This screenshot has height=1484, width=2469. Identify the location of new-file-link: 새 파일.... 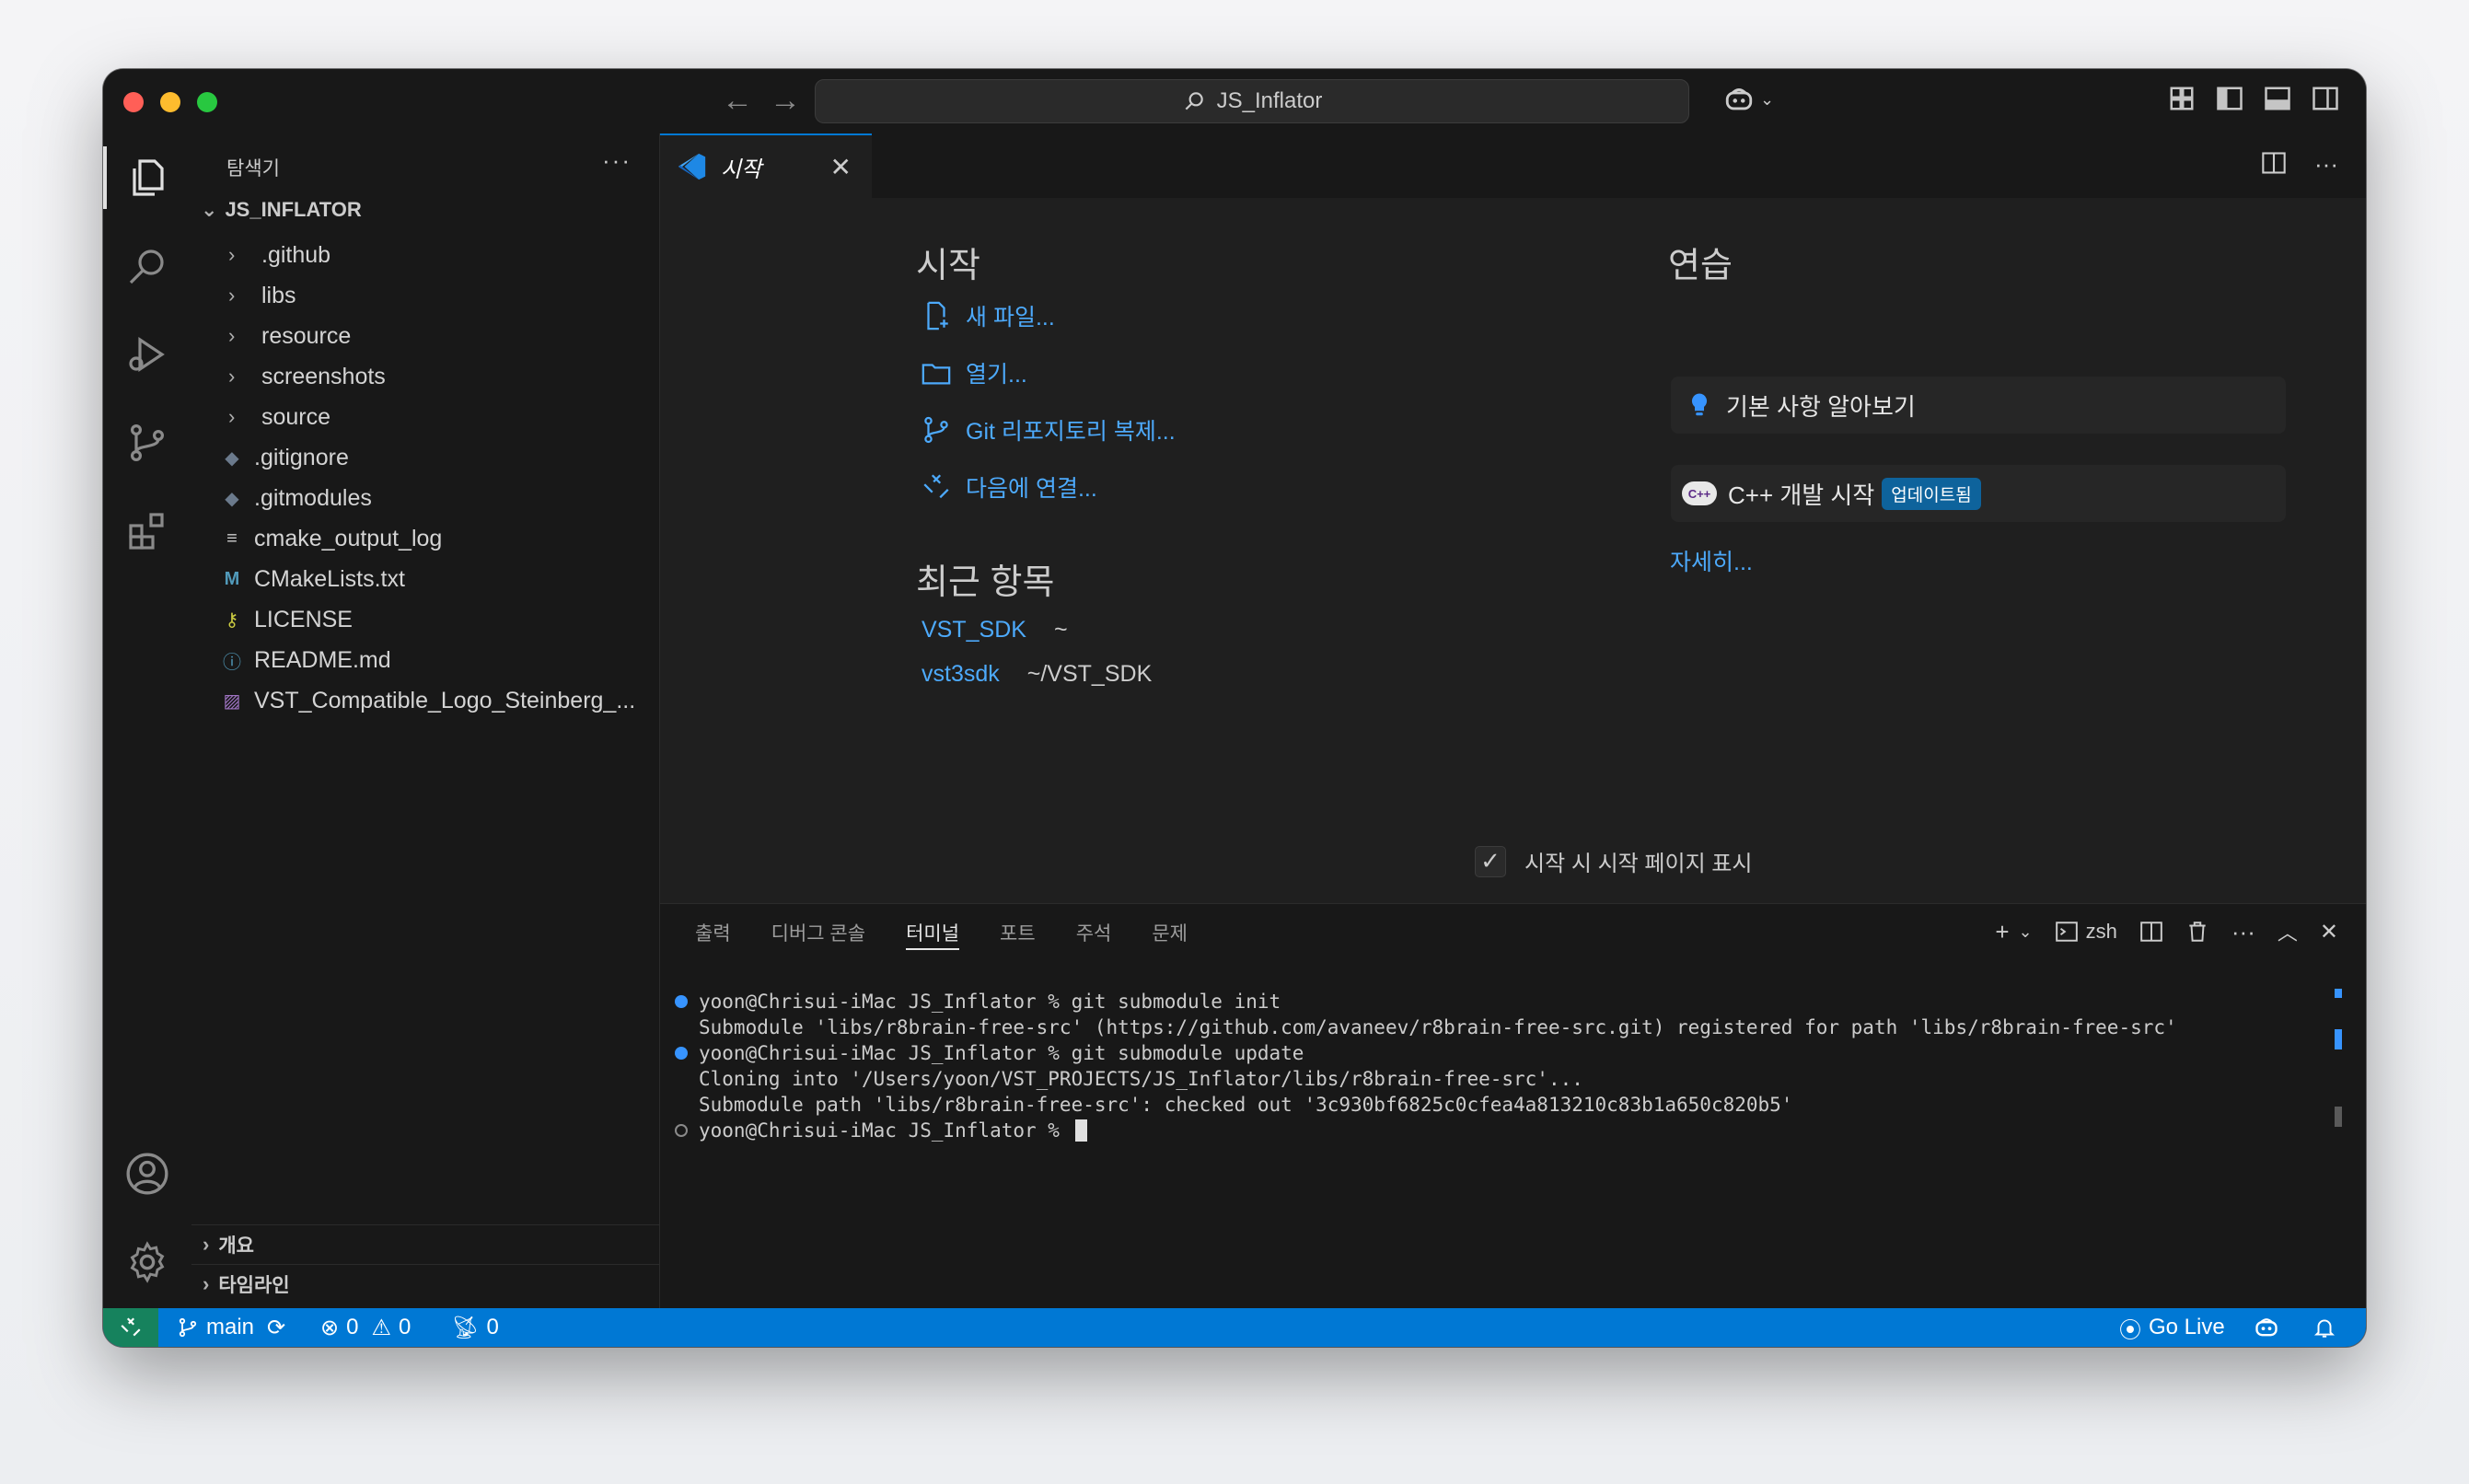
(988, 315).